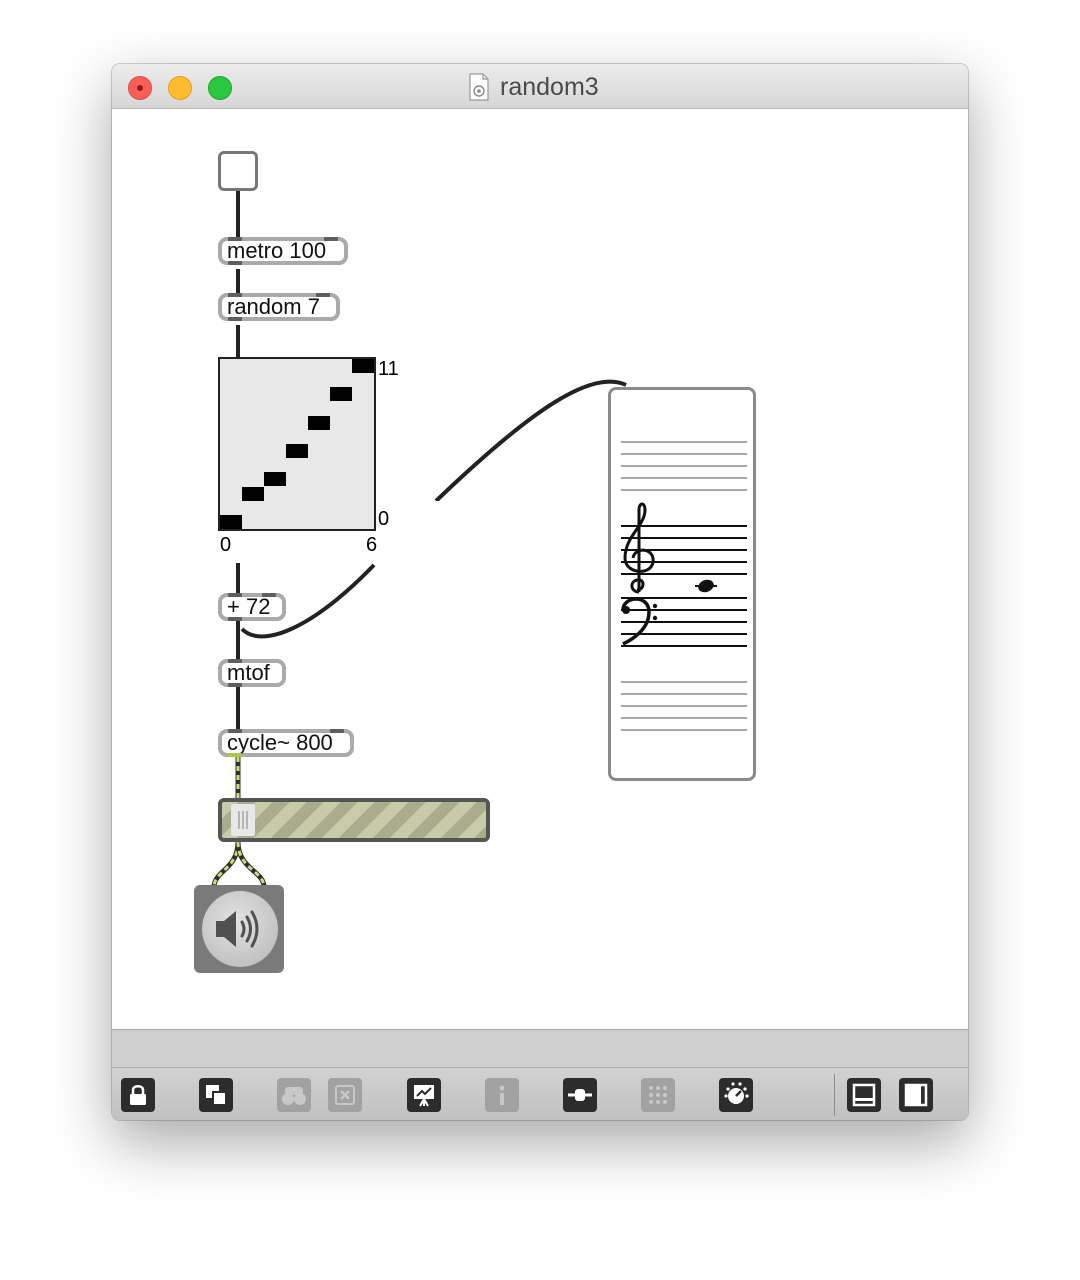 The width and height of the screenshot is (1080, 1280). I want to click on audio-button, so click(736, 1095).